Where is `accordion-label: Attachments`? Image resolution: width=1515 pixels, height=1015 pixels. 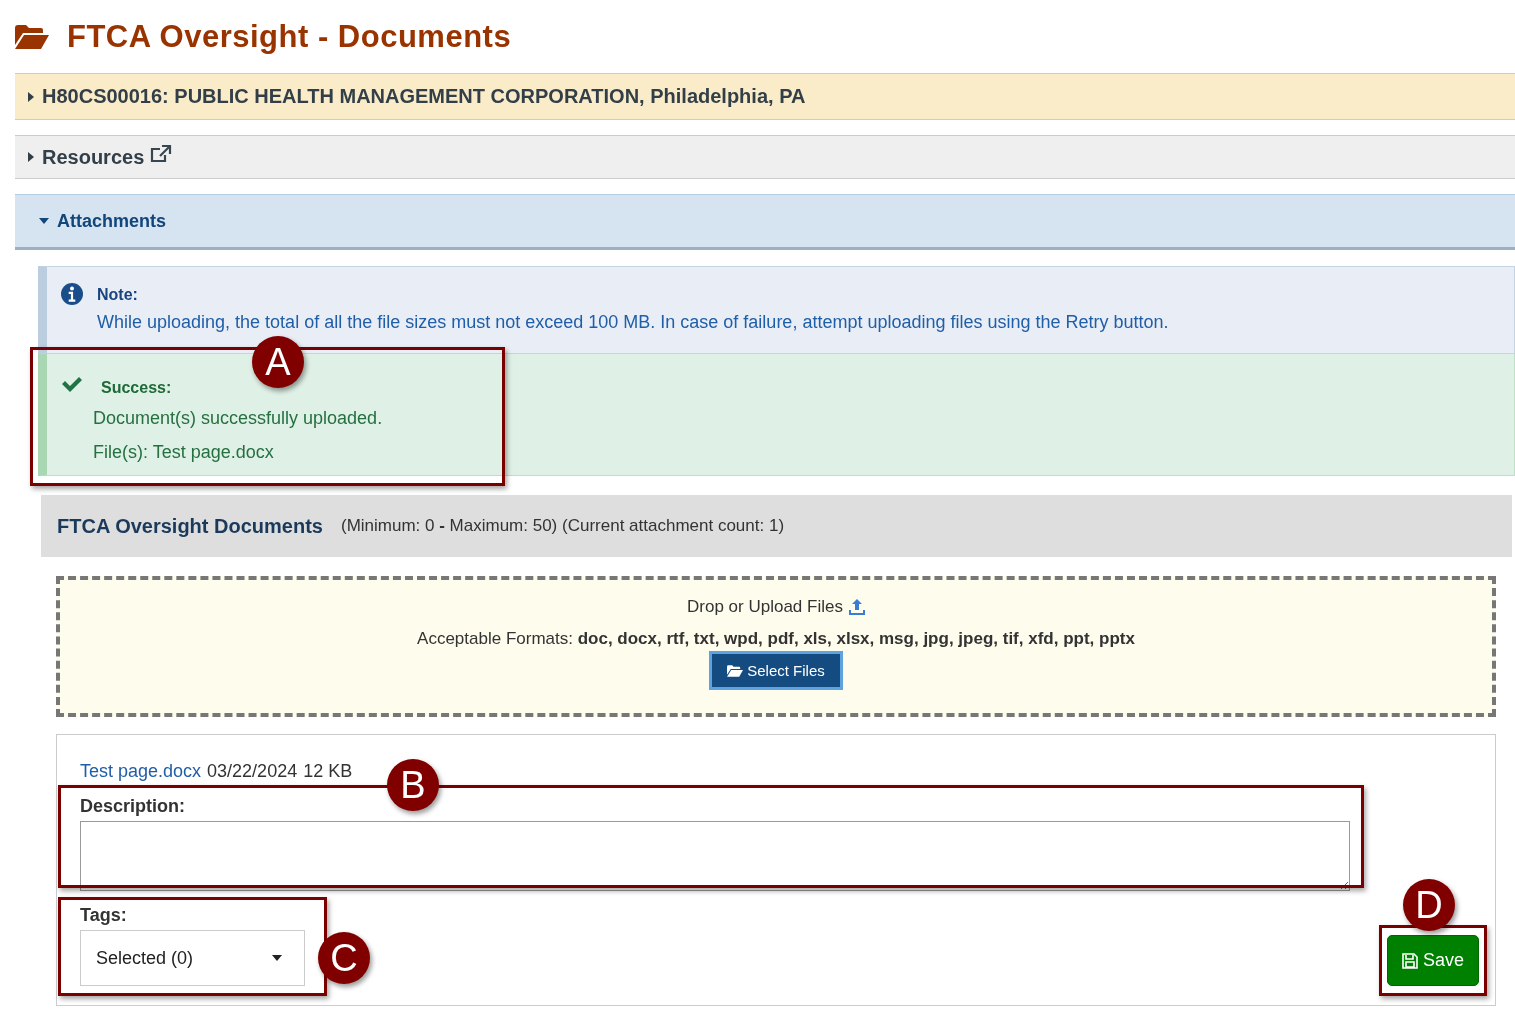 accordion-label: Attachments is located at coordinates (112, 221).